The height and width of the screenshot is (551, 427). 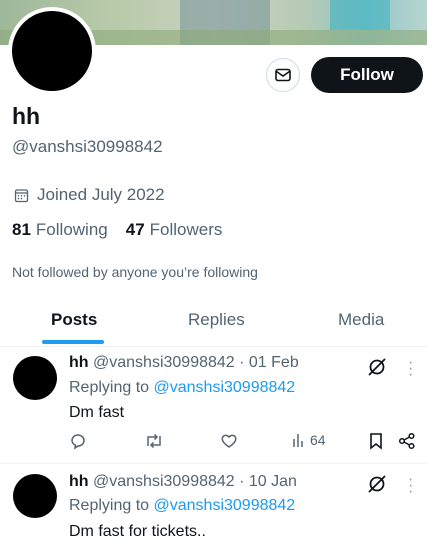 I want to click on message-button, so click(x=283, y=75).